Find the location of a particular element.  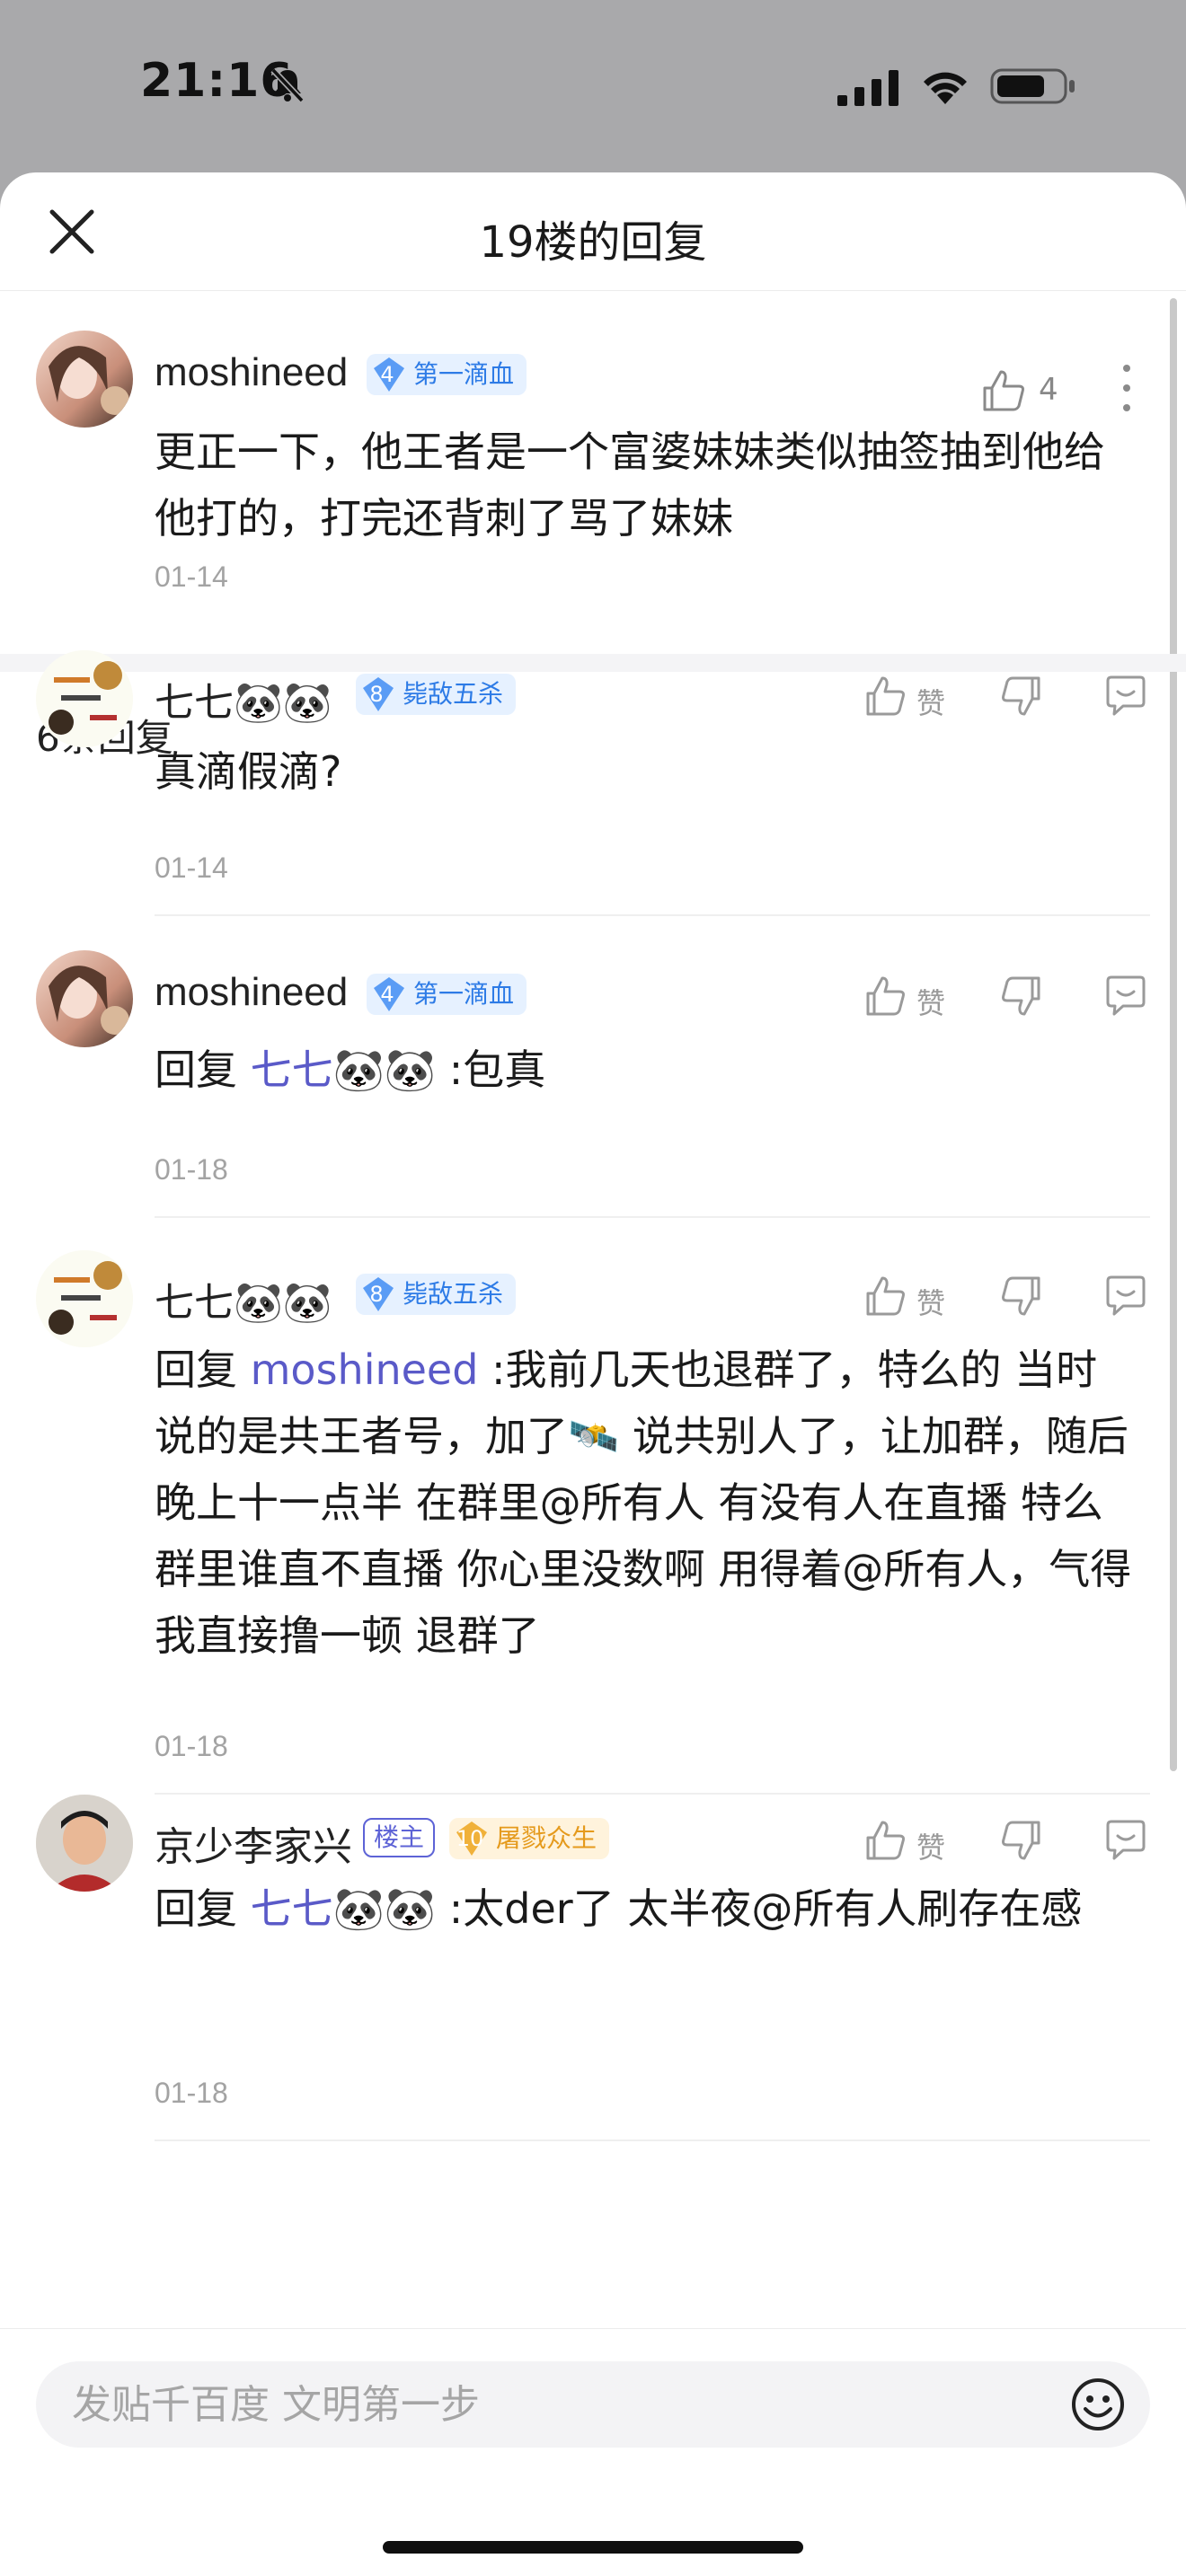

reply-date: 01-14 is located at coordinates (191, 867).